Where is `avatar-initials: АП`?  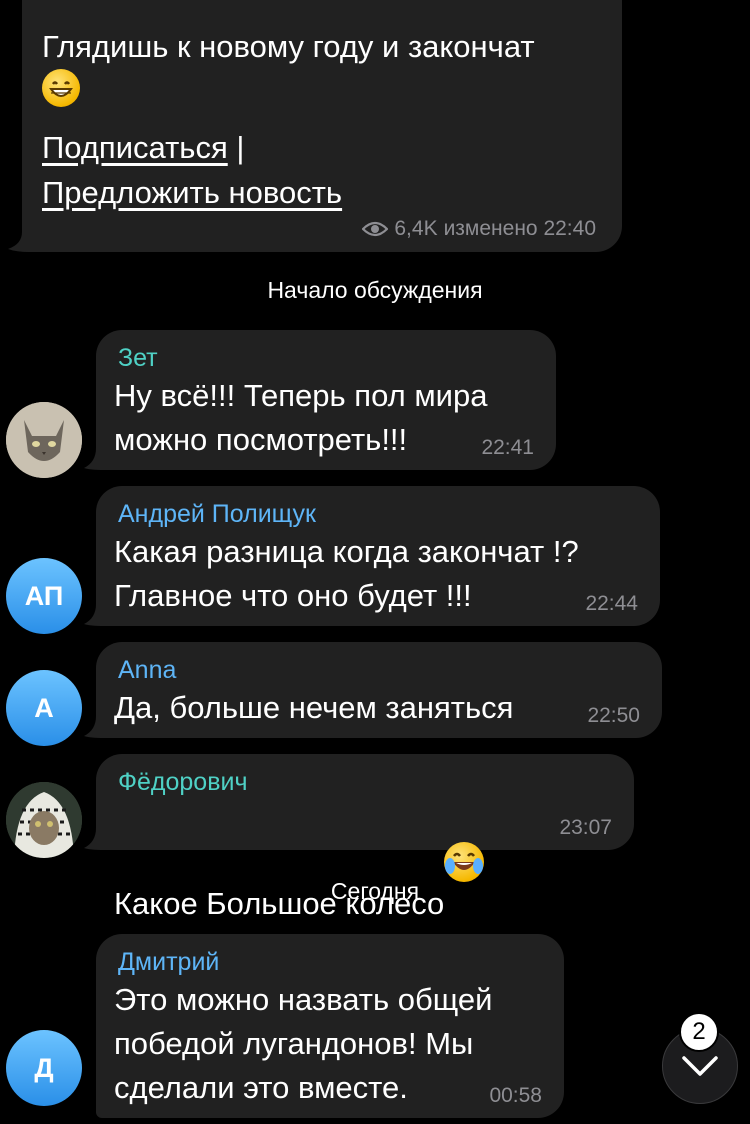
avatar-initials: АП is located at coordinates (44, 596).